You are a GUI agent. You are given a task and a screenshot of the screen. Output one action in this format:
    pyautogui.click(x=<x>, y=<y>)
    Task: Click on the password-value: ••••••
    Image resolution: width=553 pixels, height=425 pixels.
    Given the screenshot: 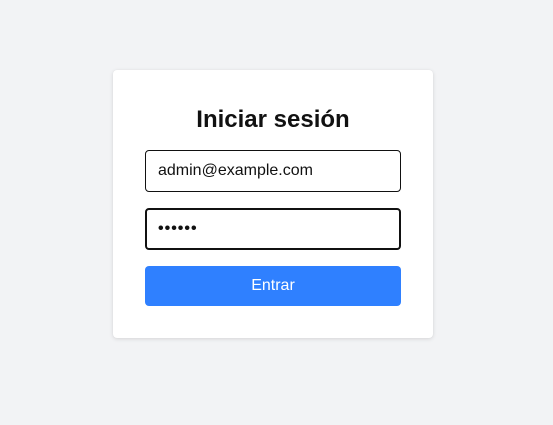 What is the action you would take?
    pyautogui.click(x=178, y=228)
    